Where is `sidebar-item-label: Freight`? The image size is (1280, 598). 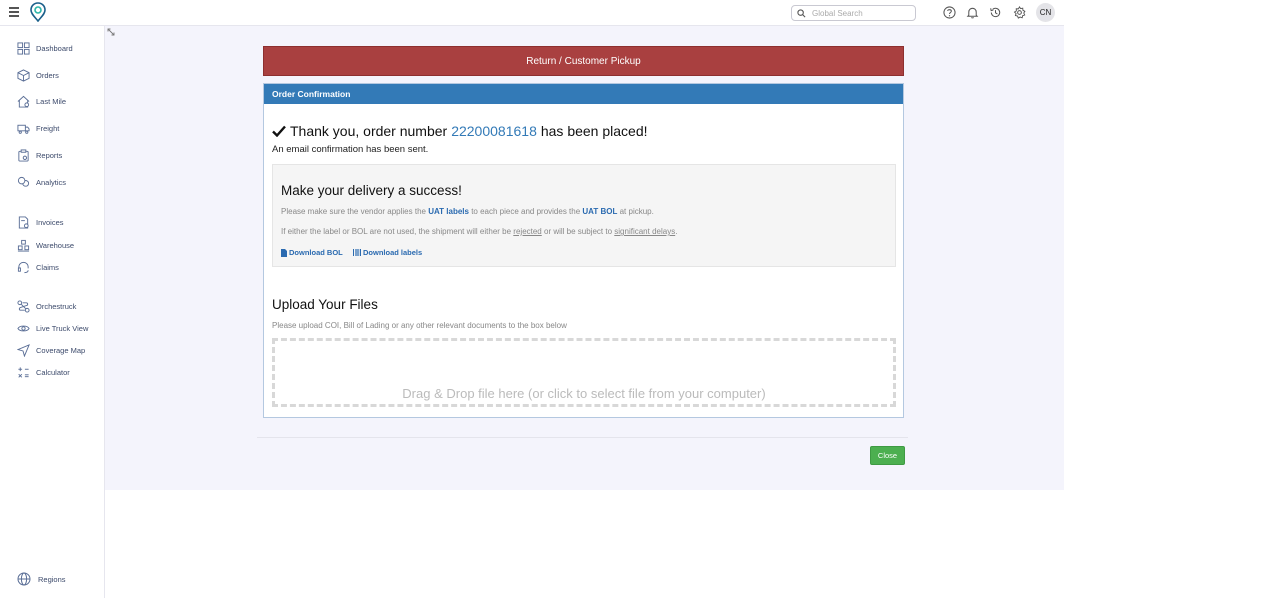 sidebar-item-label: Freight is located at coordinates (48, 128).